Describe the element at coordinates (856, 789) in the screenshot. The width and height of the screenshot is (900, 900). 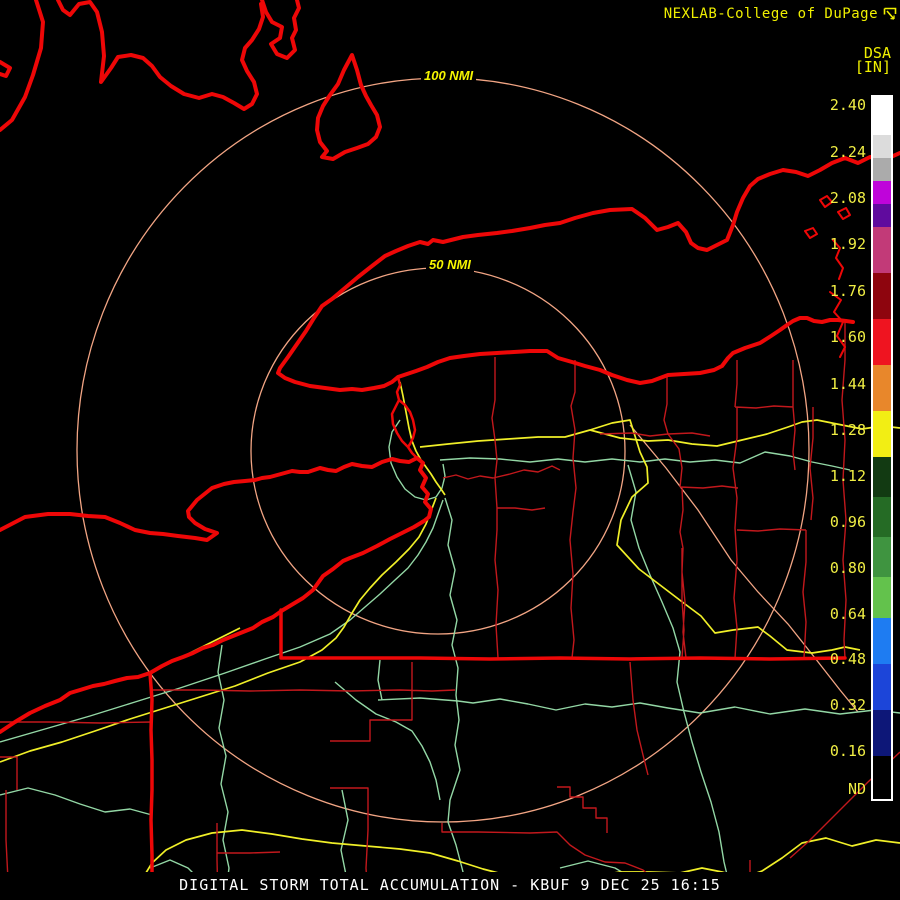
I see `colorbar-label: ND` at that location.